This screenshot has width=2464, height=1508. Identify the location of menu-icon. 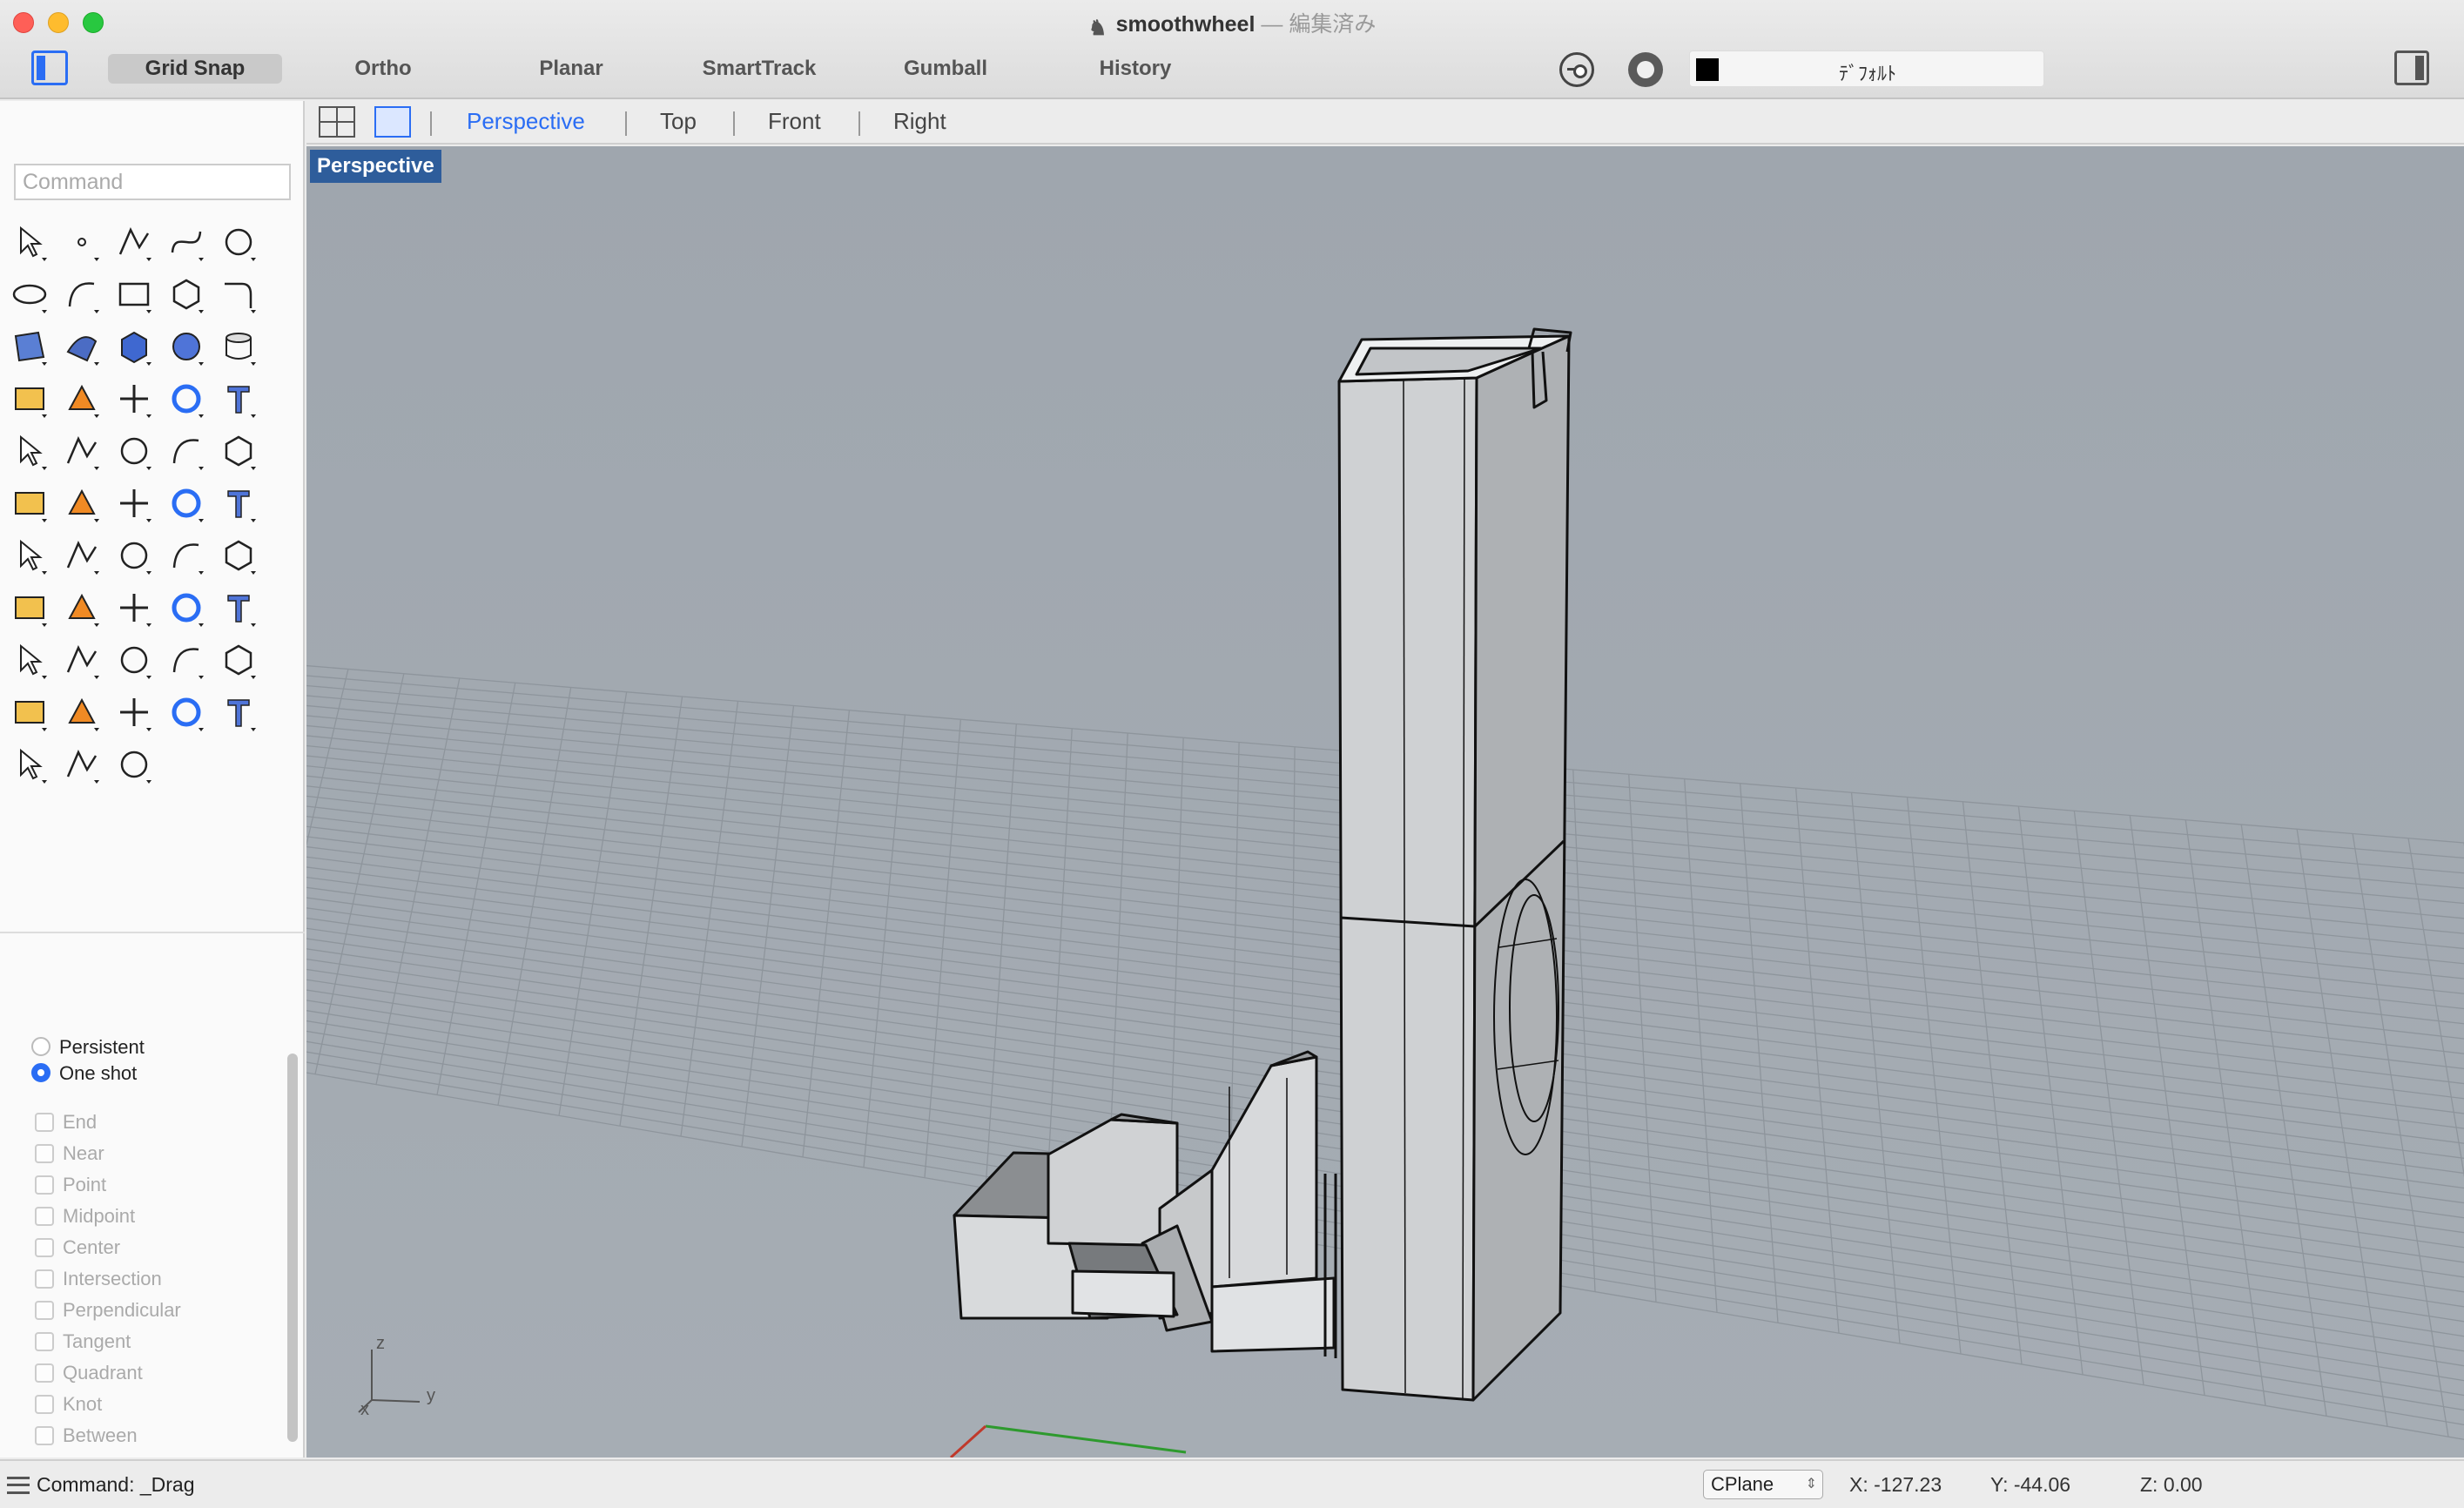
(19, 1485).